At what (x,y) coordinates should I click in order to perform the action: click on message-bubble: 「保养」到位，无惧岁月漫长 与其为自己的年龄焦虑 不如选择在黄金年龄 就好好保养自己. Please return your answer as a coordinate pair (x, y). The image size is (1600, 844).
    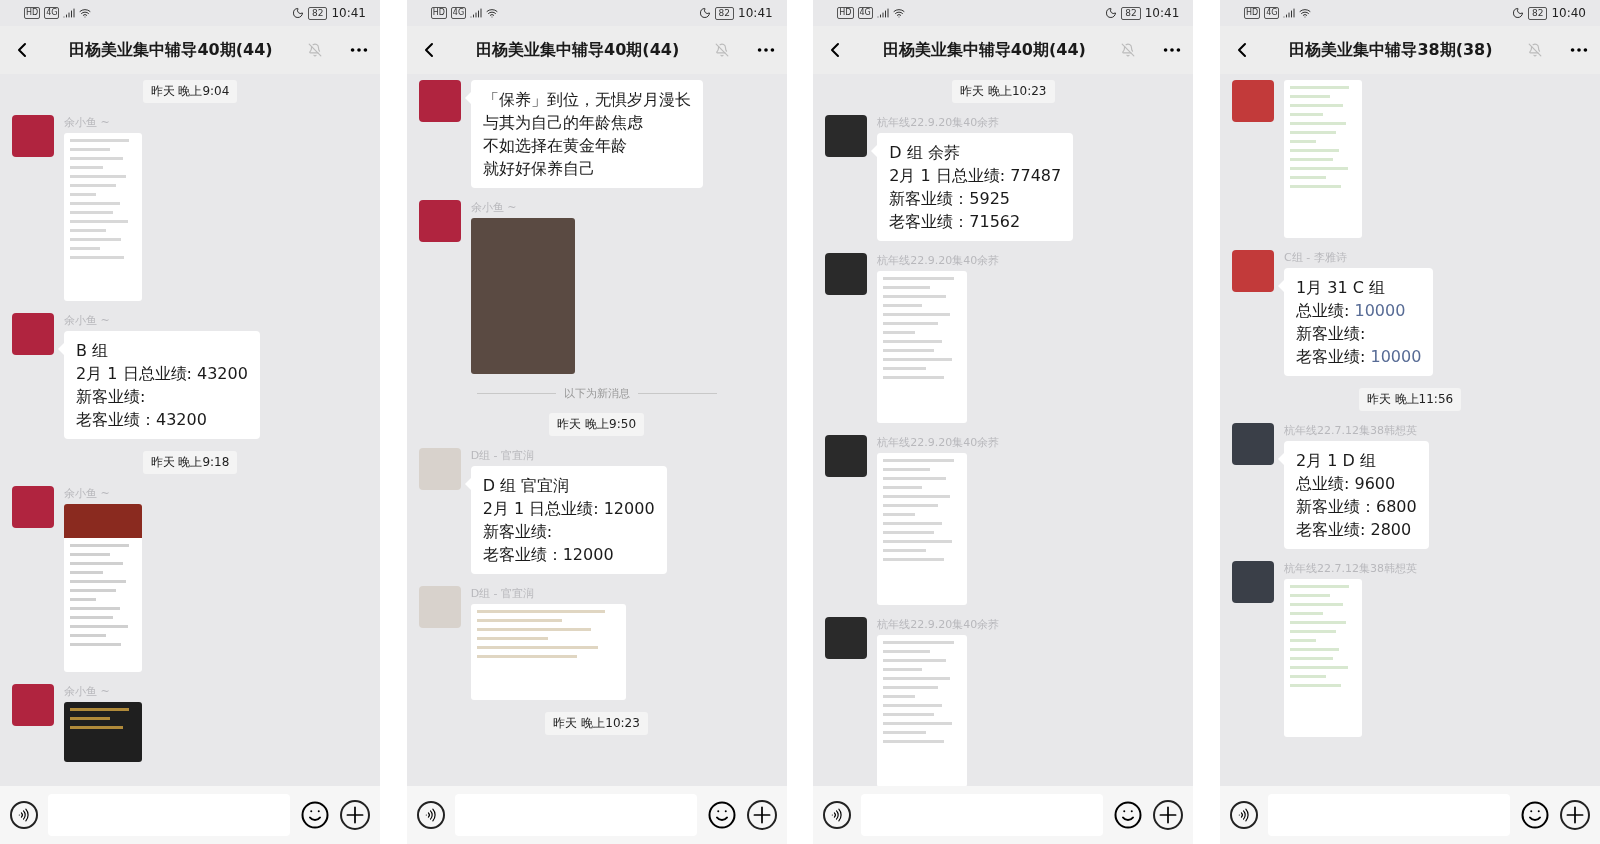
    Looking at the image, I should click on (586, 134).